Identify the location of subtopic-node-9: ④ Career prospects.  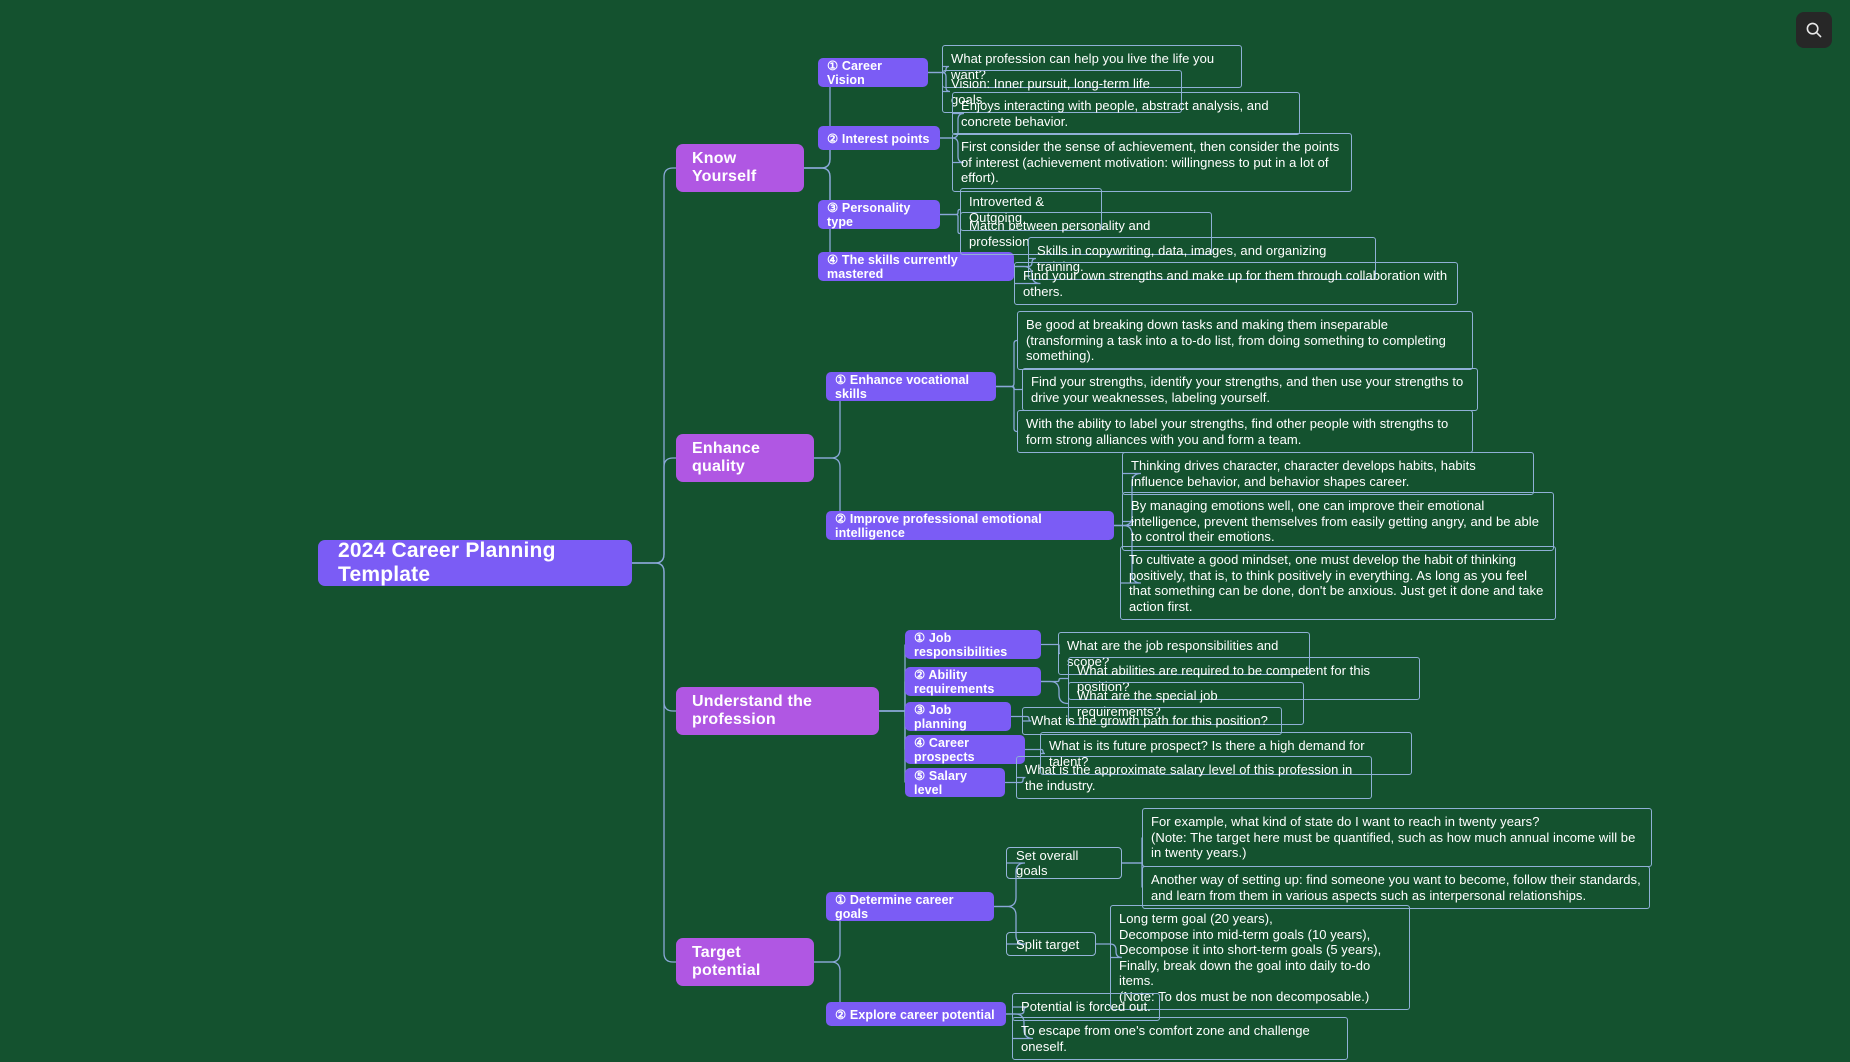
(965, 749).